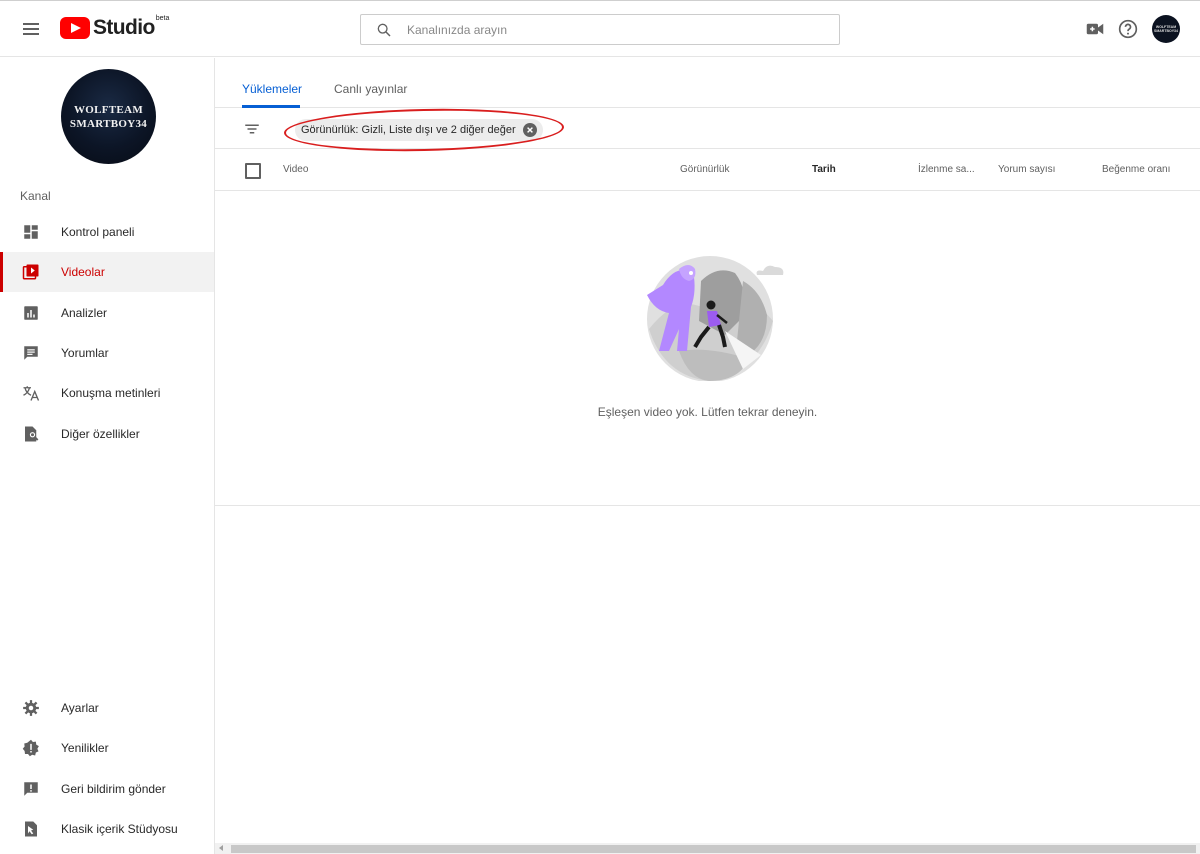 Image resolution: width=1200 pixels, height=854 pixels. What do you see at coordinates (35, 196) in the screenshot?
I see `channel-section-label: Kanal` at bounding box center [35, 196].